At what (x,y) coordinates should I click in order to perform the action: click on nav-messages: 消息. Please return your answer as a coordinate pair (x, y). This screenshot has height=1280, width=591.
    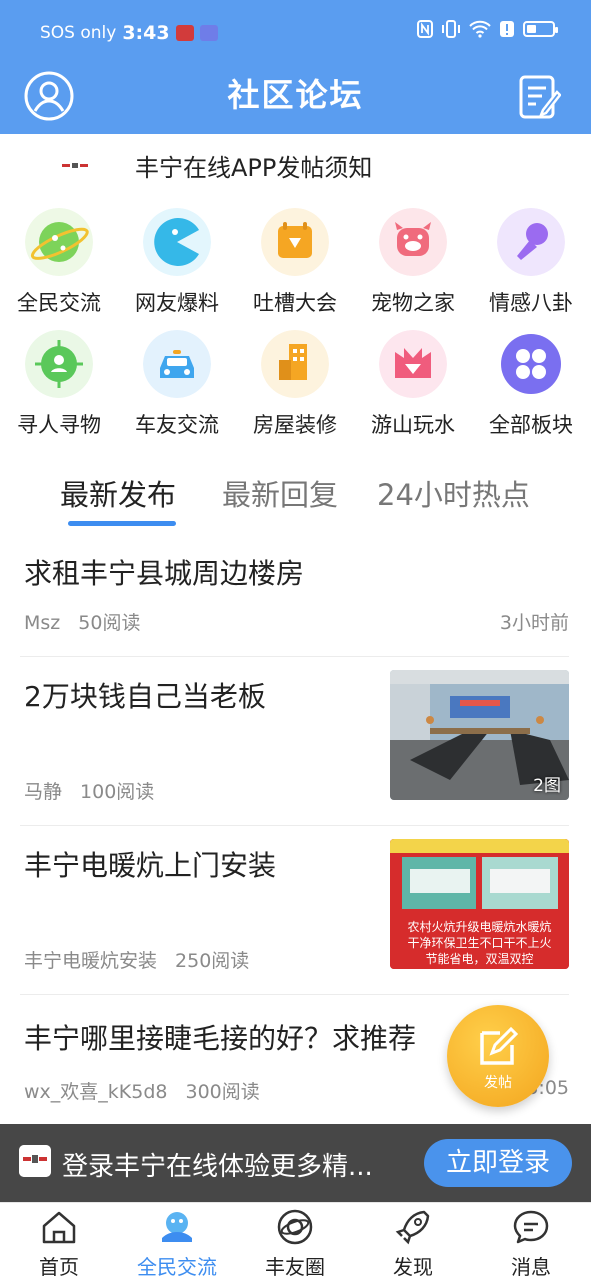
    Looking at the image, I should click on (531, 1241).